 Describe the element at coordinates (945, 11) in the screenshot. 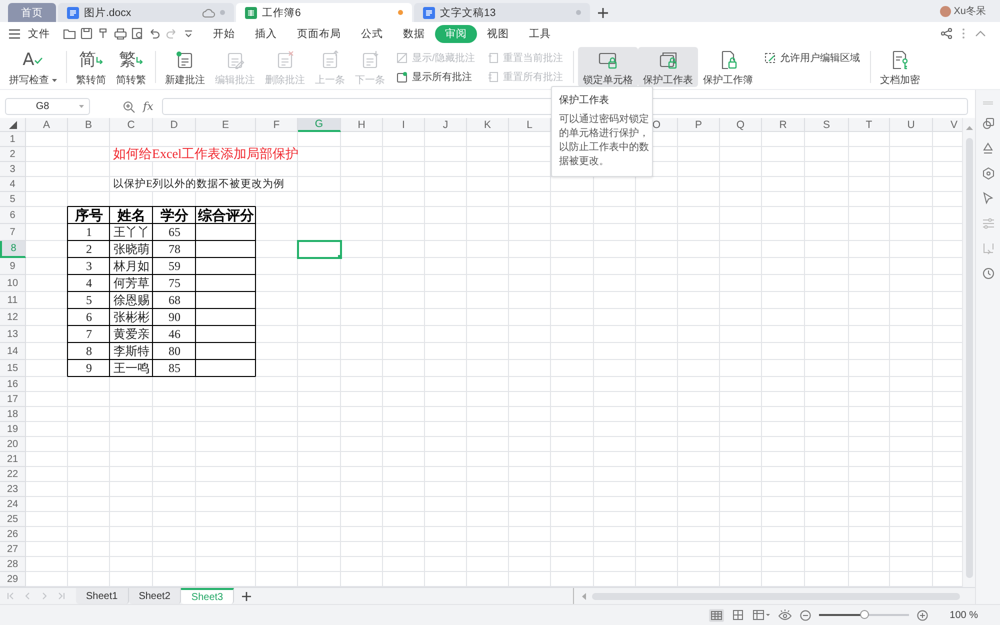

I see `avatar` at that location.